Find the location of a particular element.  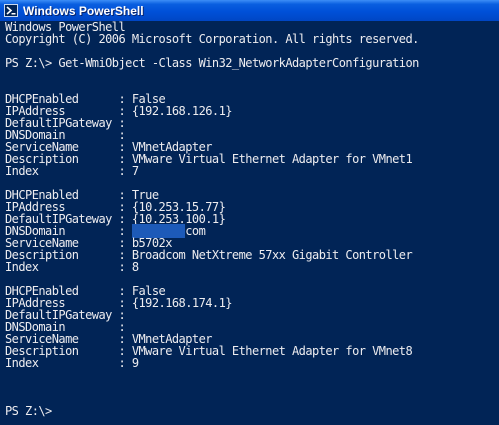

console-line: PS Z:\> is located at coordinates (28, 411).